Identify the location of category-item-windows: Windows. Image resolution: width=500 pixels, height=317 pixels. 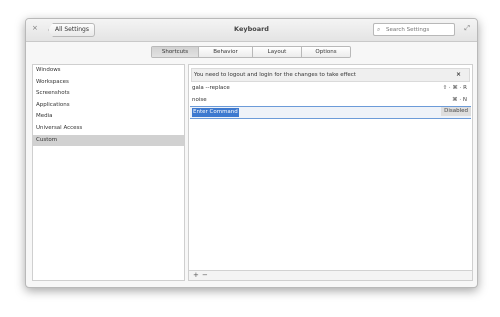
(108, 71).